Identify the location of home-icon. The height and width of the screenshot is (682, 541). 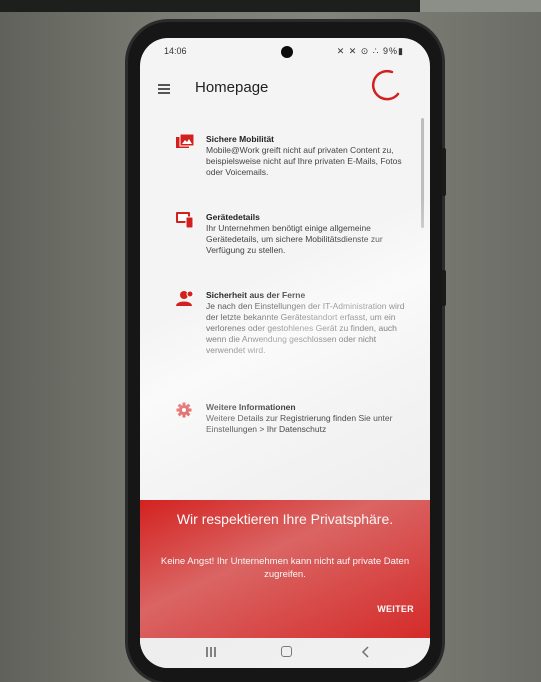
(286, 651).